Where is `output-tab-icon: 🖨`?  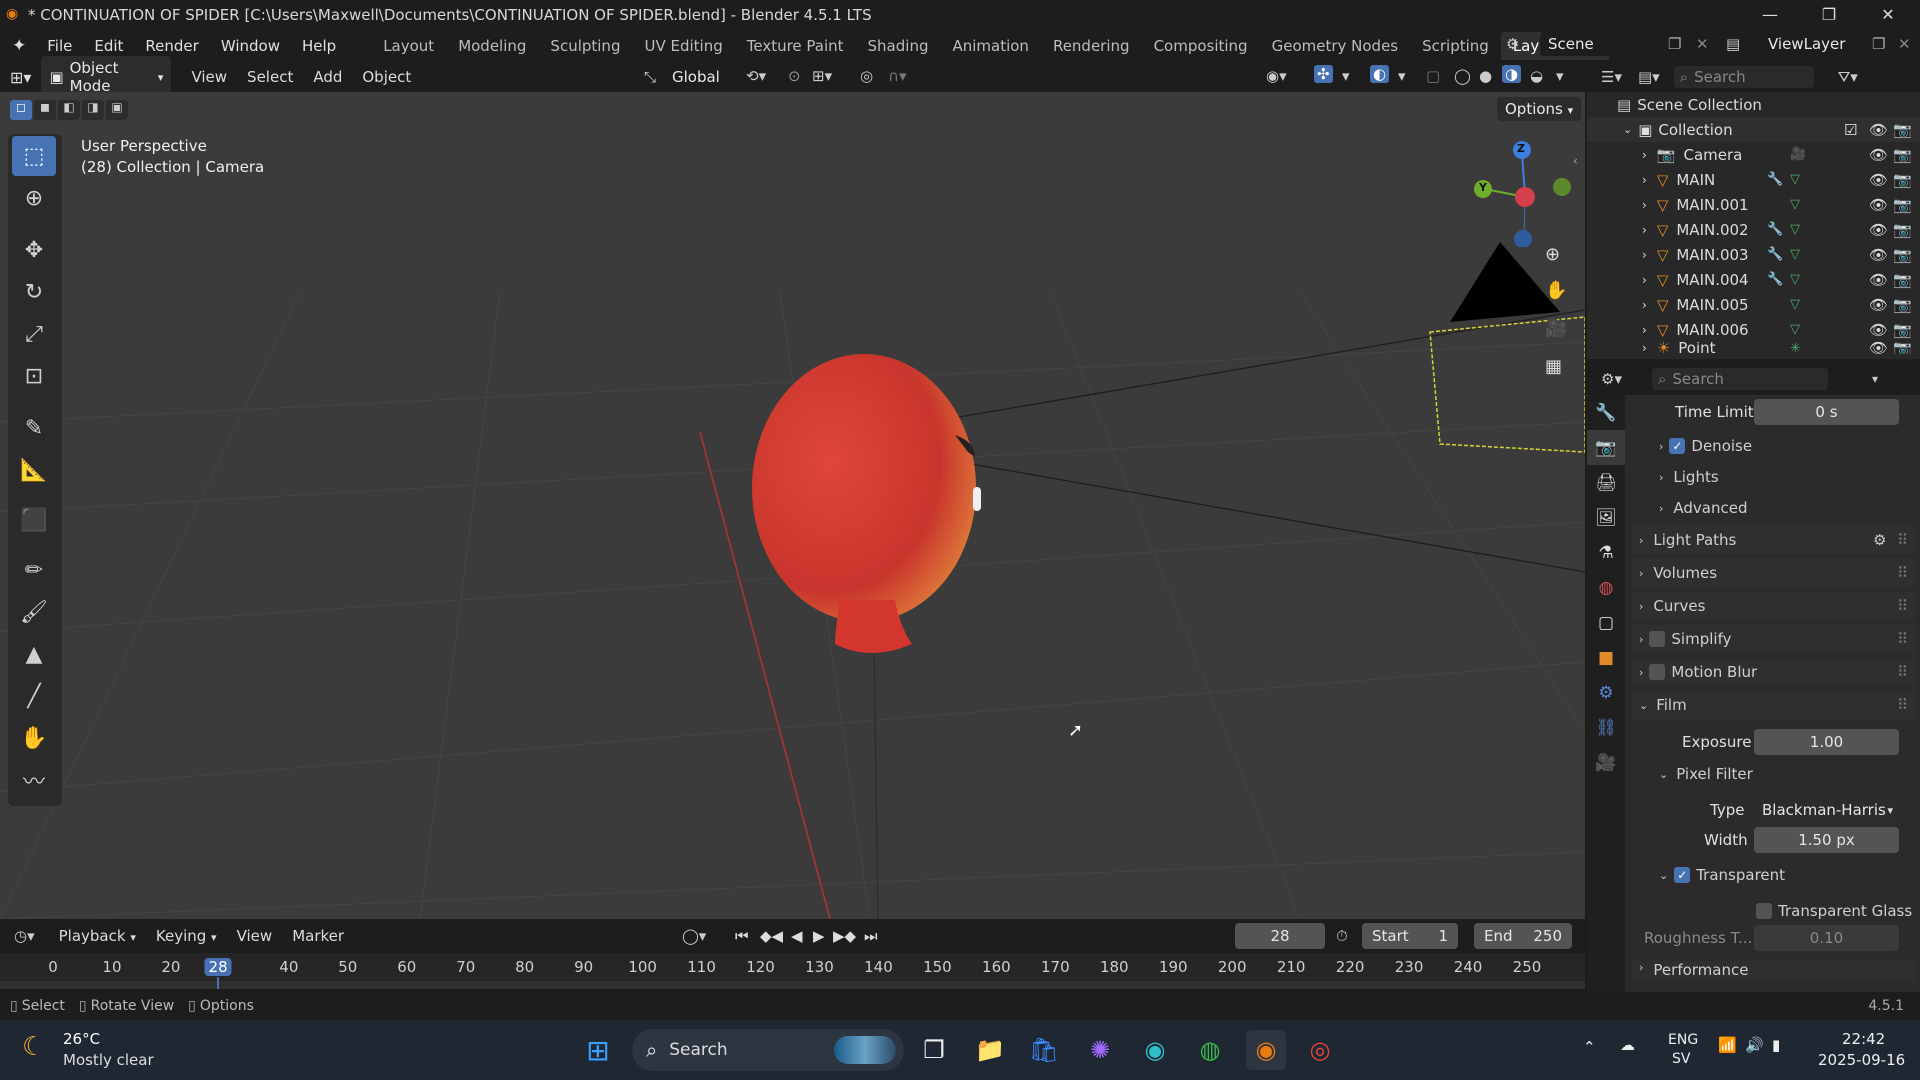 output-tab-icon: 🖨 is located at coordinates (1606, 482).